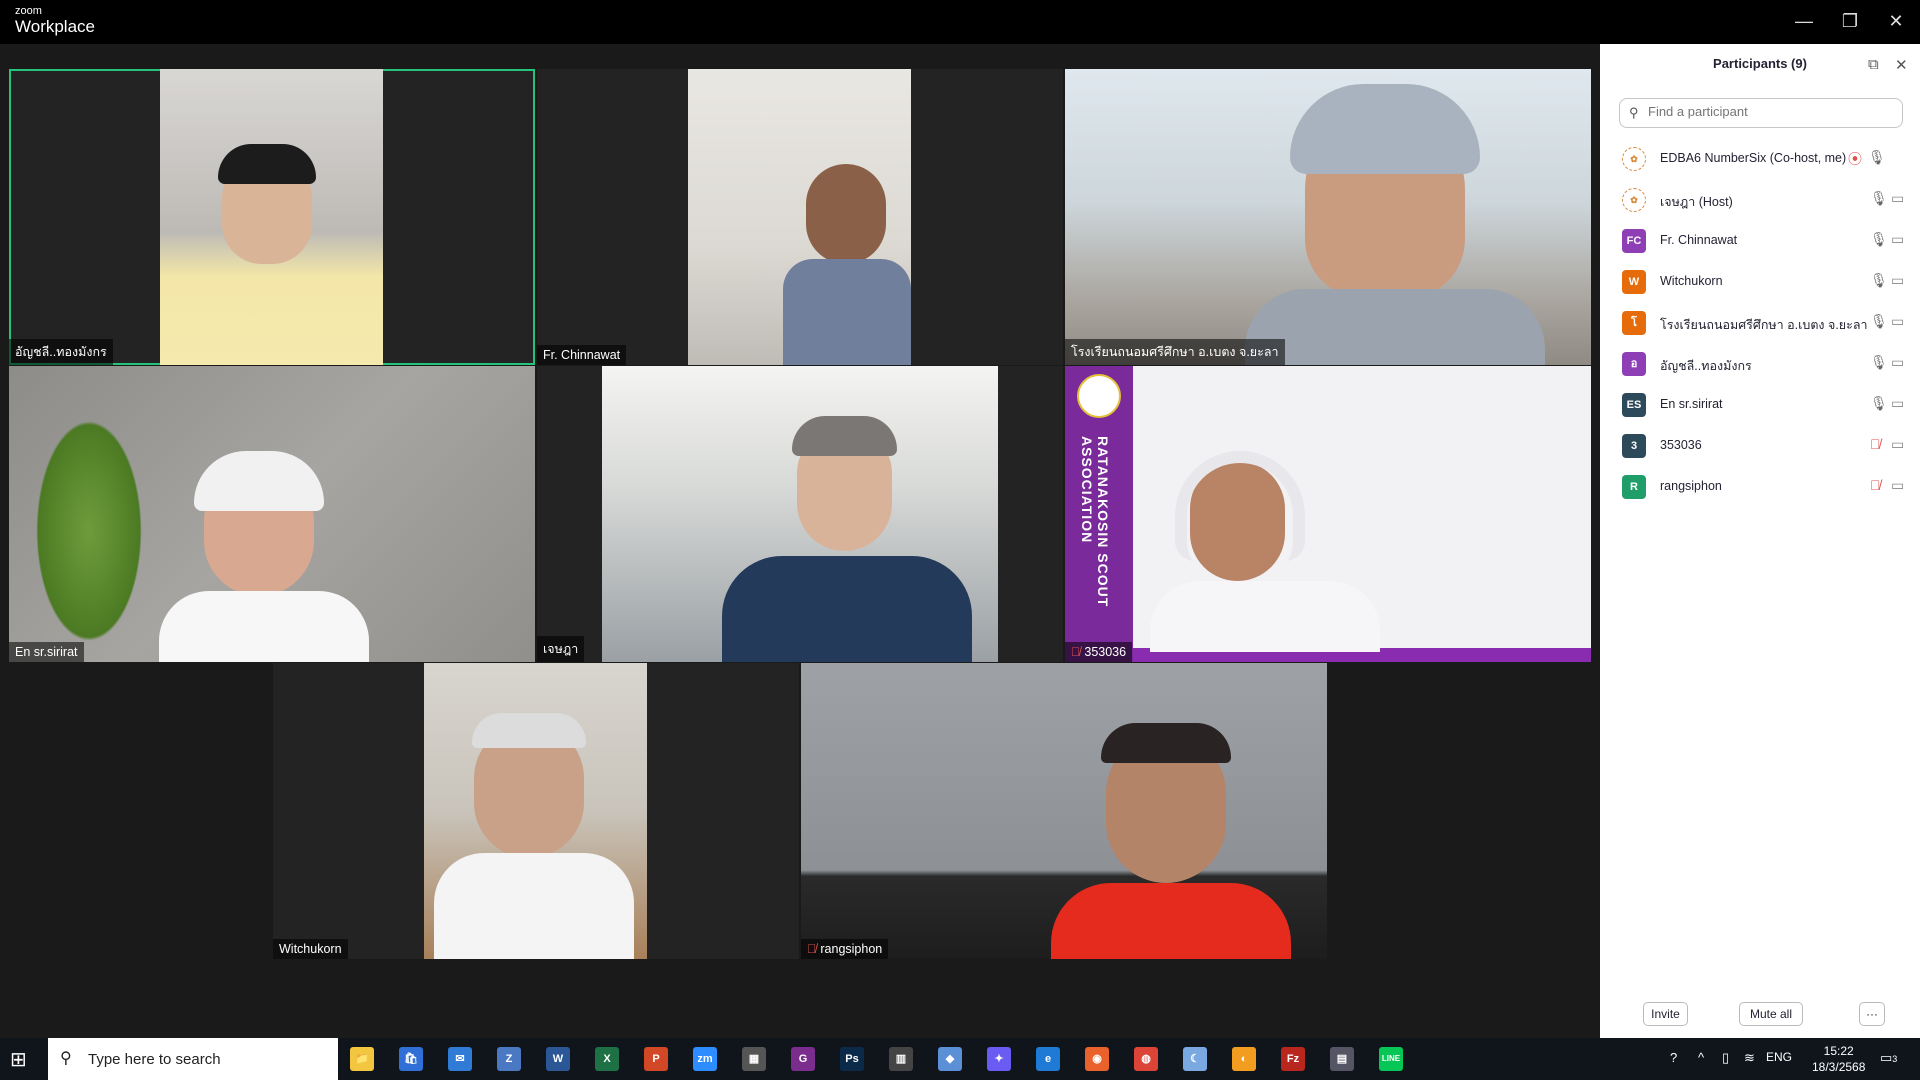 This screenshot has width=1920, height=1080. What do you see at coordinates (800, 217) in the screenshot?
I see `video-tile: Fr. Chinnawat` at bounding box center [800, 217].